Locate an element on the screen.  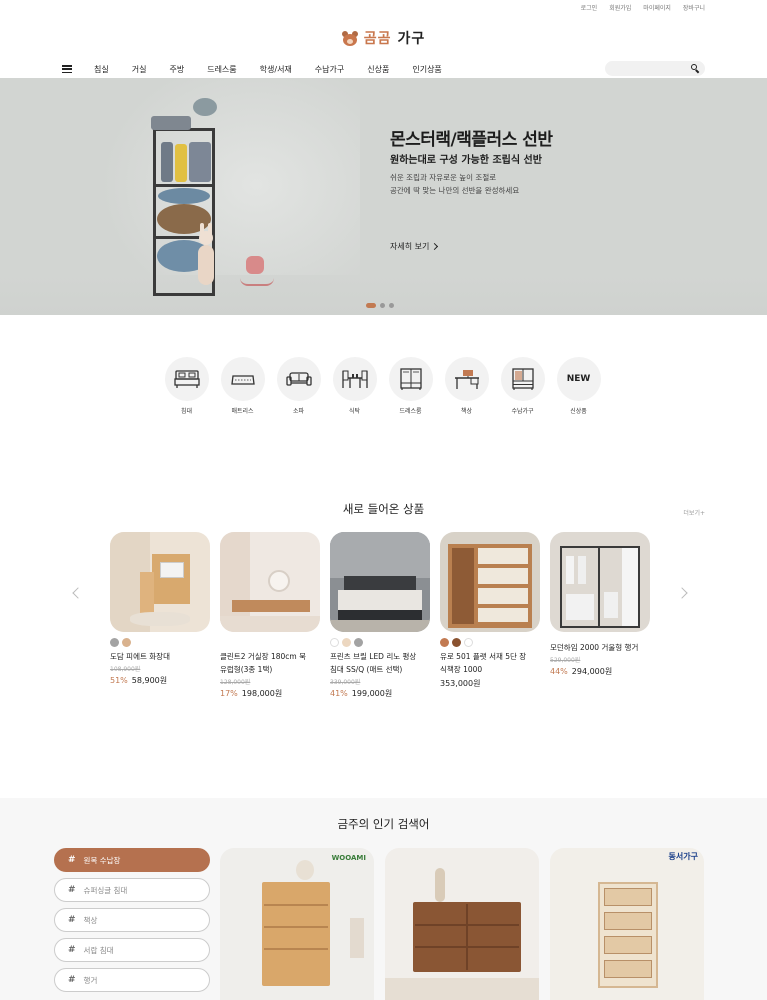
signup-link: 회원가입 is located at coordinates (620, 7).